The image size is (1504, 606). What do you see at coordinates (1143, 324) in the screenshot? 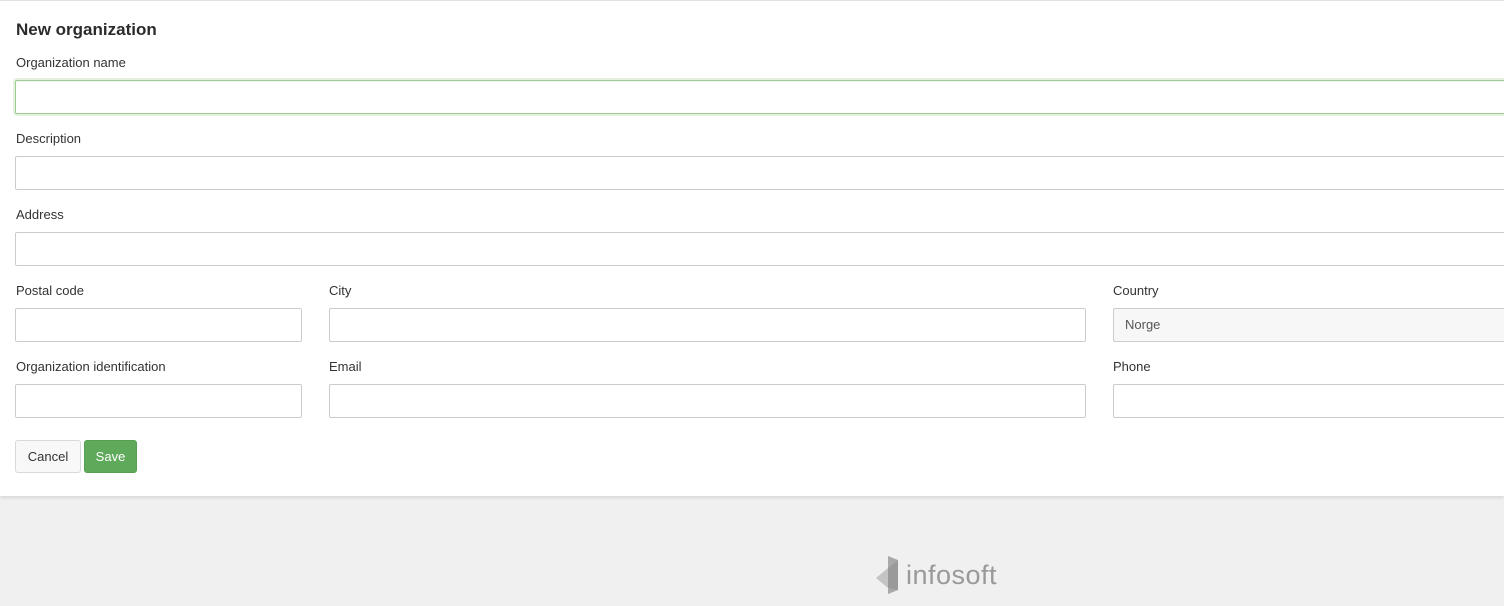
I see `country-selected-value: Norge` at bounding box center [1143, 324].